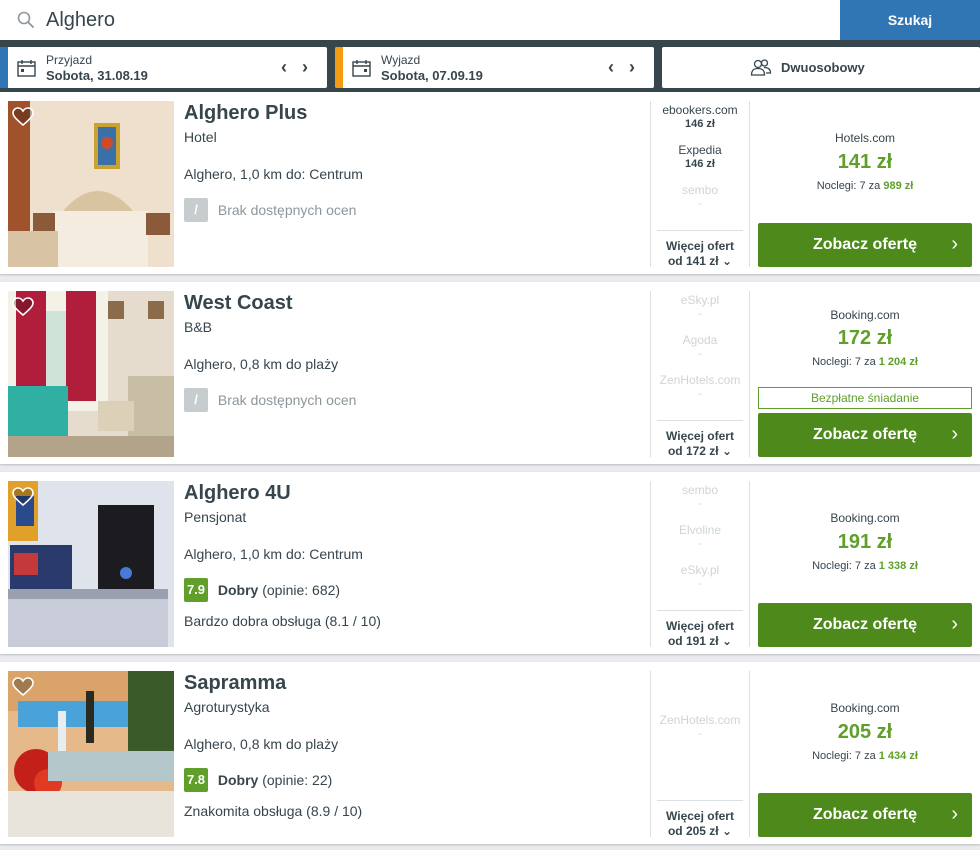 The image size is (980, 850). Describe the element at coordinates (245, 113) in the screenshot. I see `hotel-name: Alghero Plus` at that location.